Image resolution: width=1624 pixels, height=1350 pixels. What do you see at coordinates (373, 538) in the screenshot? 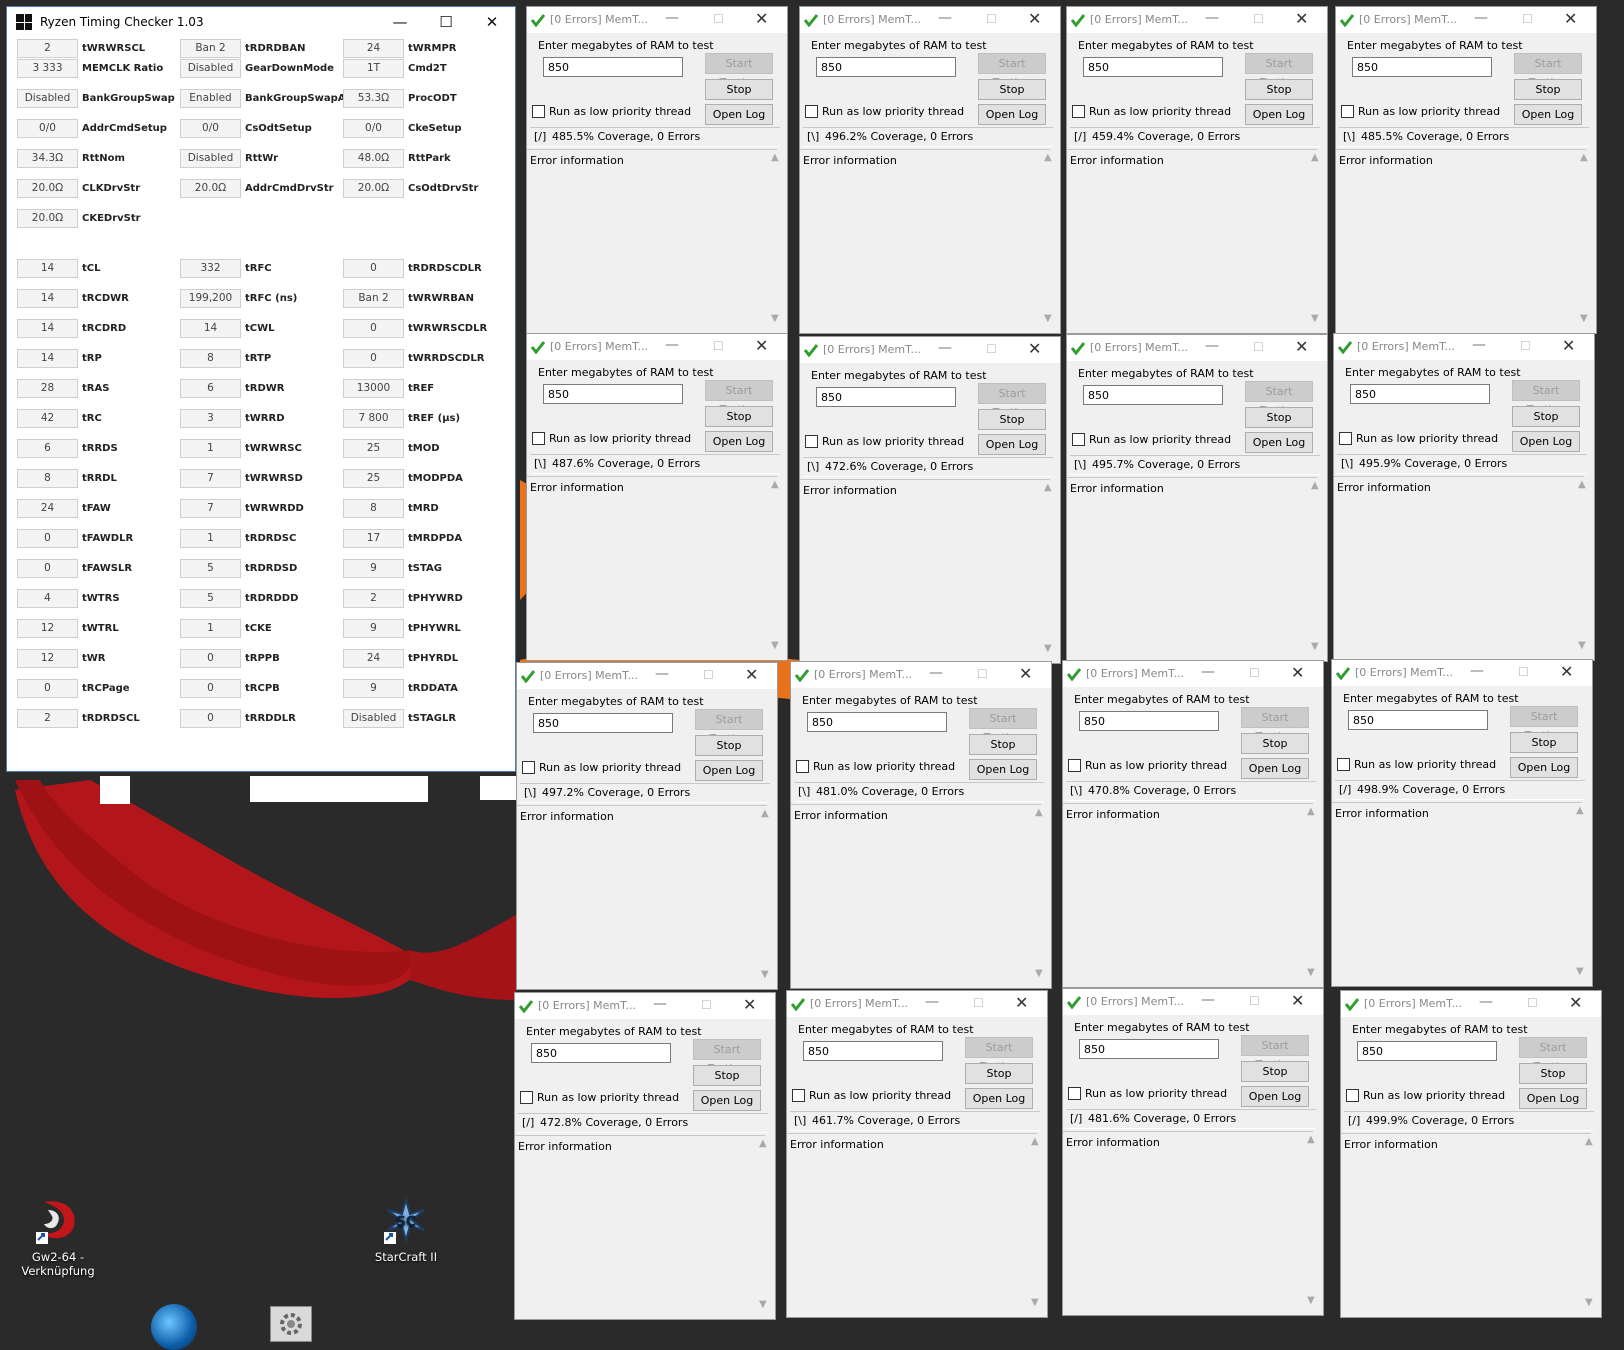
I see `timing-value-field: 17` at bounding box center [373, 538].